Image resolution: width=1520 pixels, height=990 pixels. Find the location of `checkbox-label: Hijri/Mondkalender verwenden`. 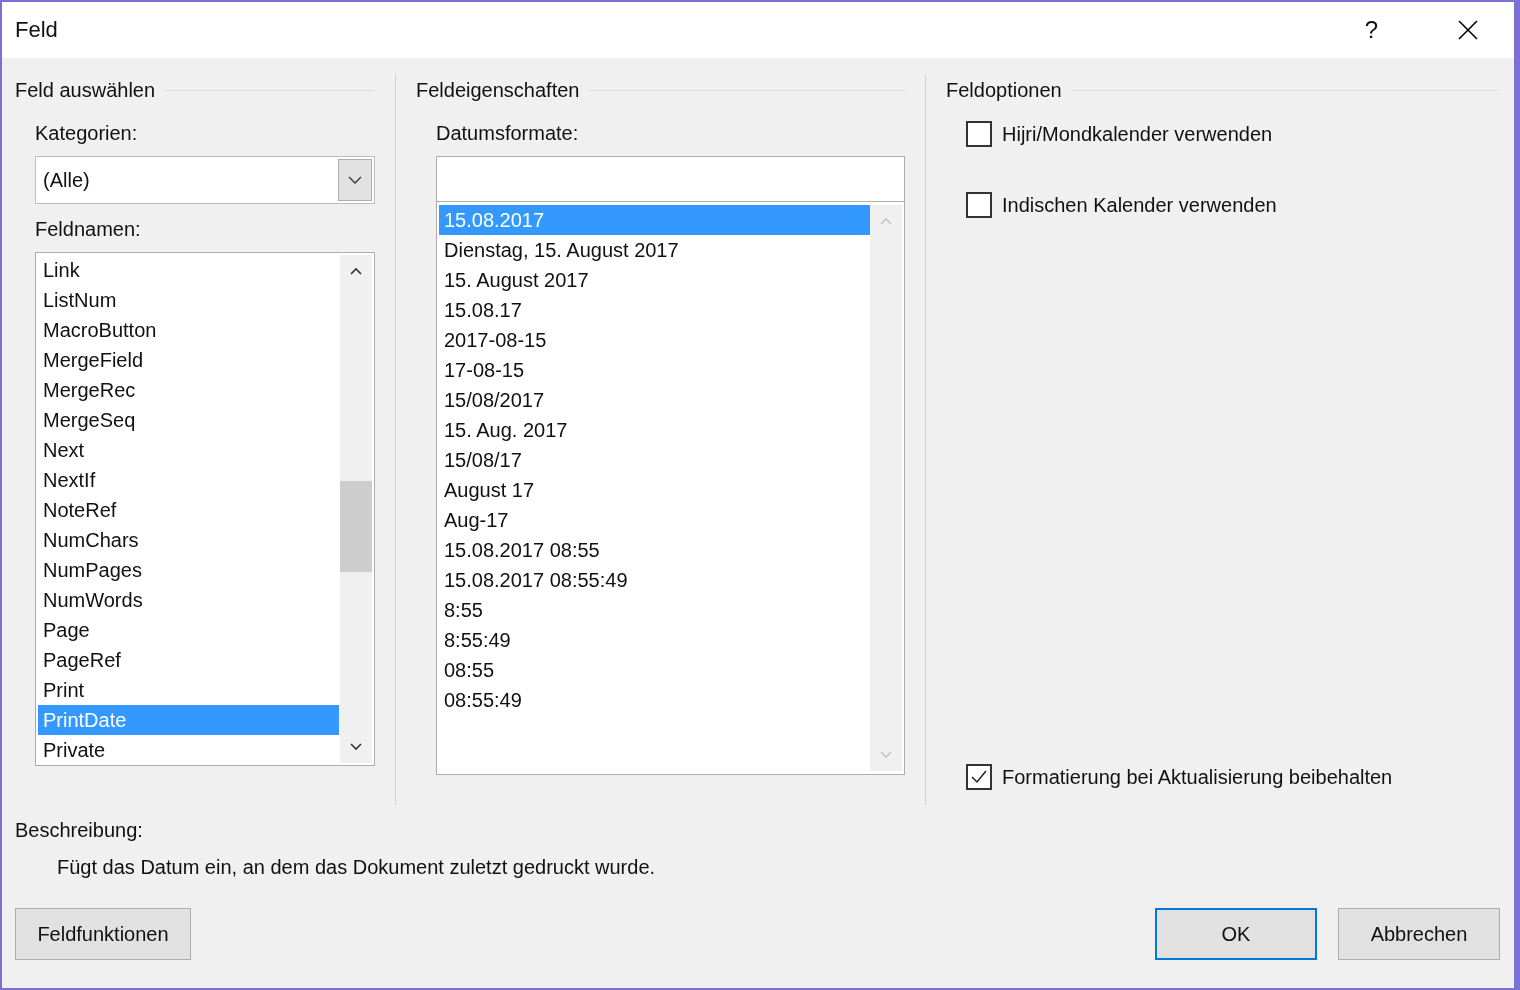

checkbox-label: Hijri/Mondkalender verwenden is located at coordinates (1137, 134).